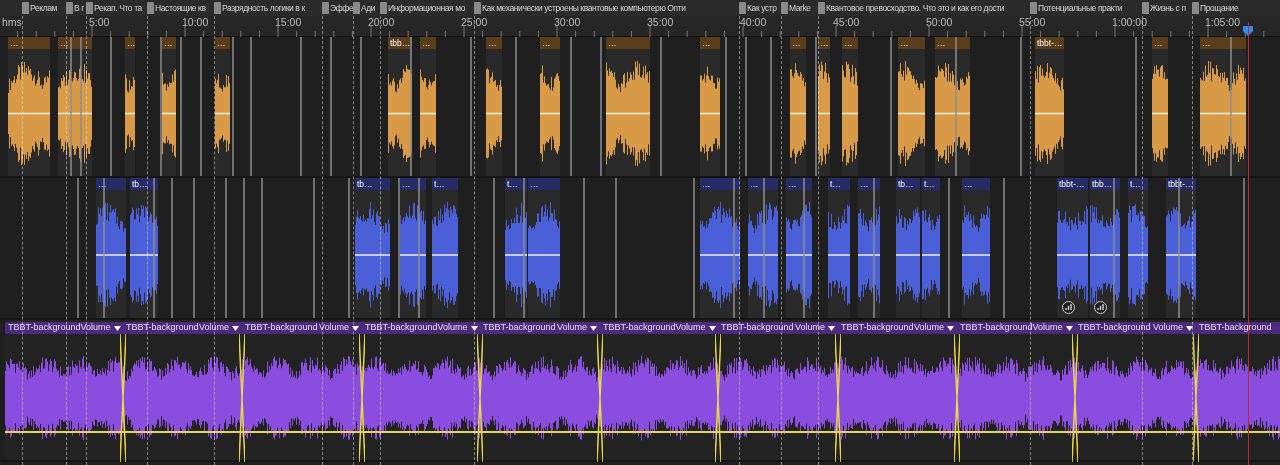 Image resolution: width=1280 pixels, height=465 pixels. I want to click on marker-label: Прощание, so click(1219, 8).